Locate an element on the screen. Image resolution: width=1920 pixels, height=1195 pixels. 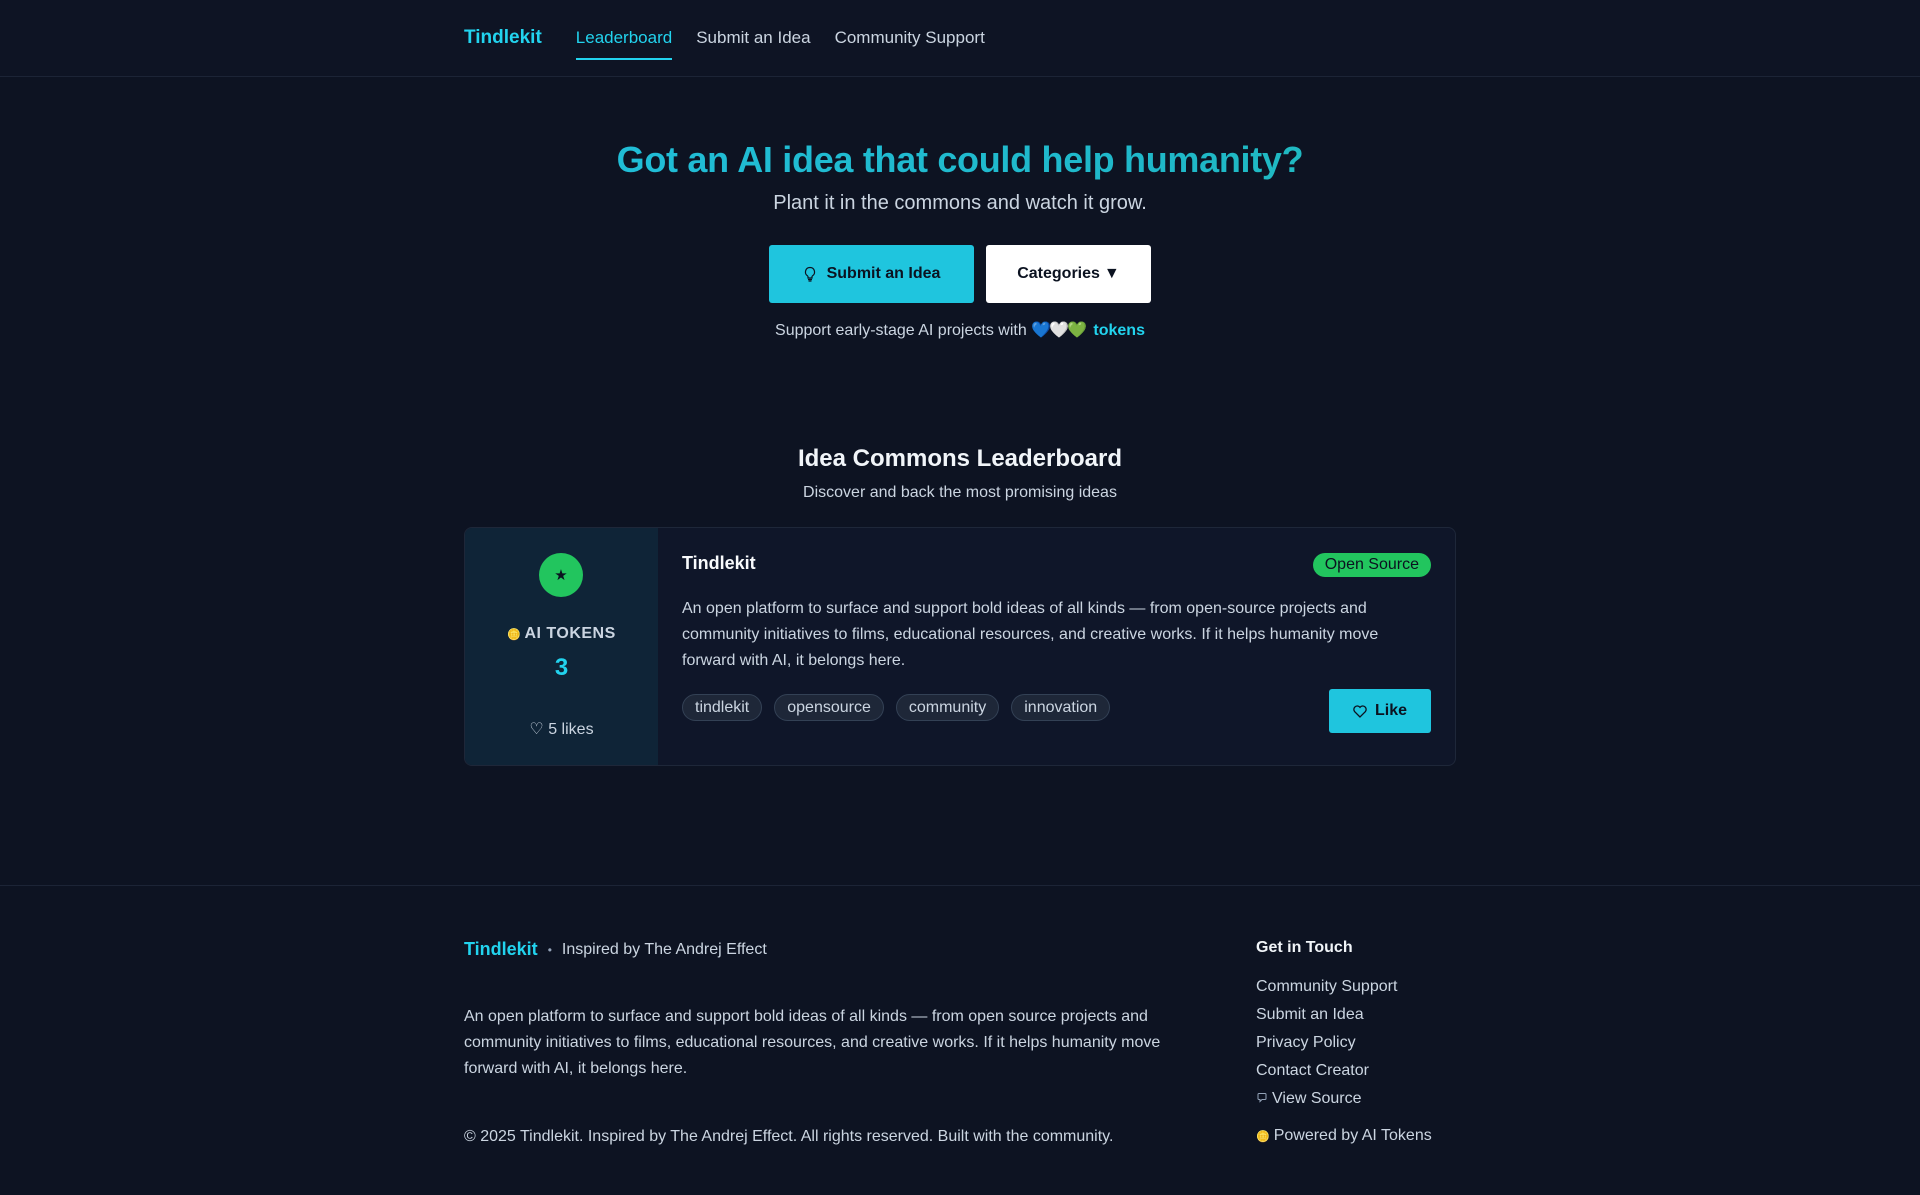
nav-submit-idea: Submit an Idea is located at coordinates (753, 38).